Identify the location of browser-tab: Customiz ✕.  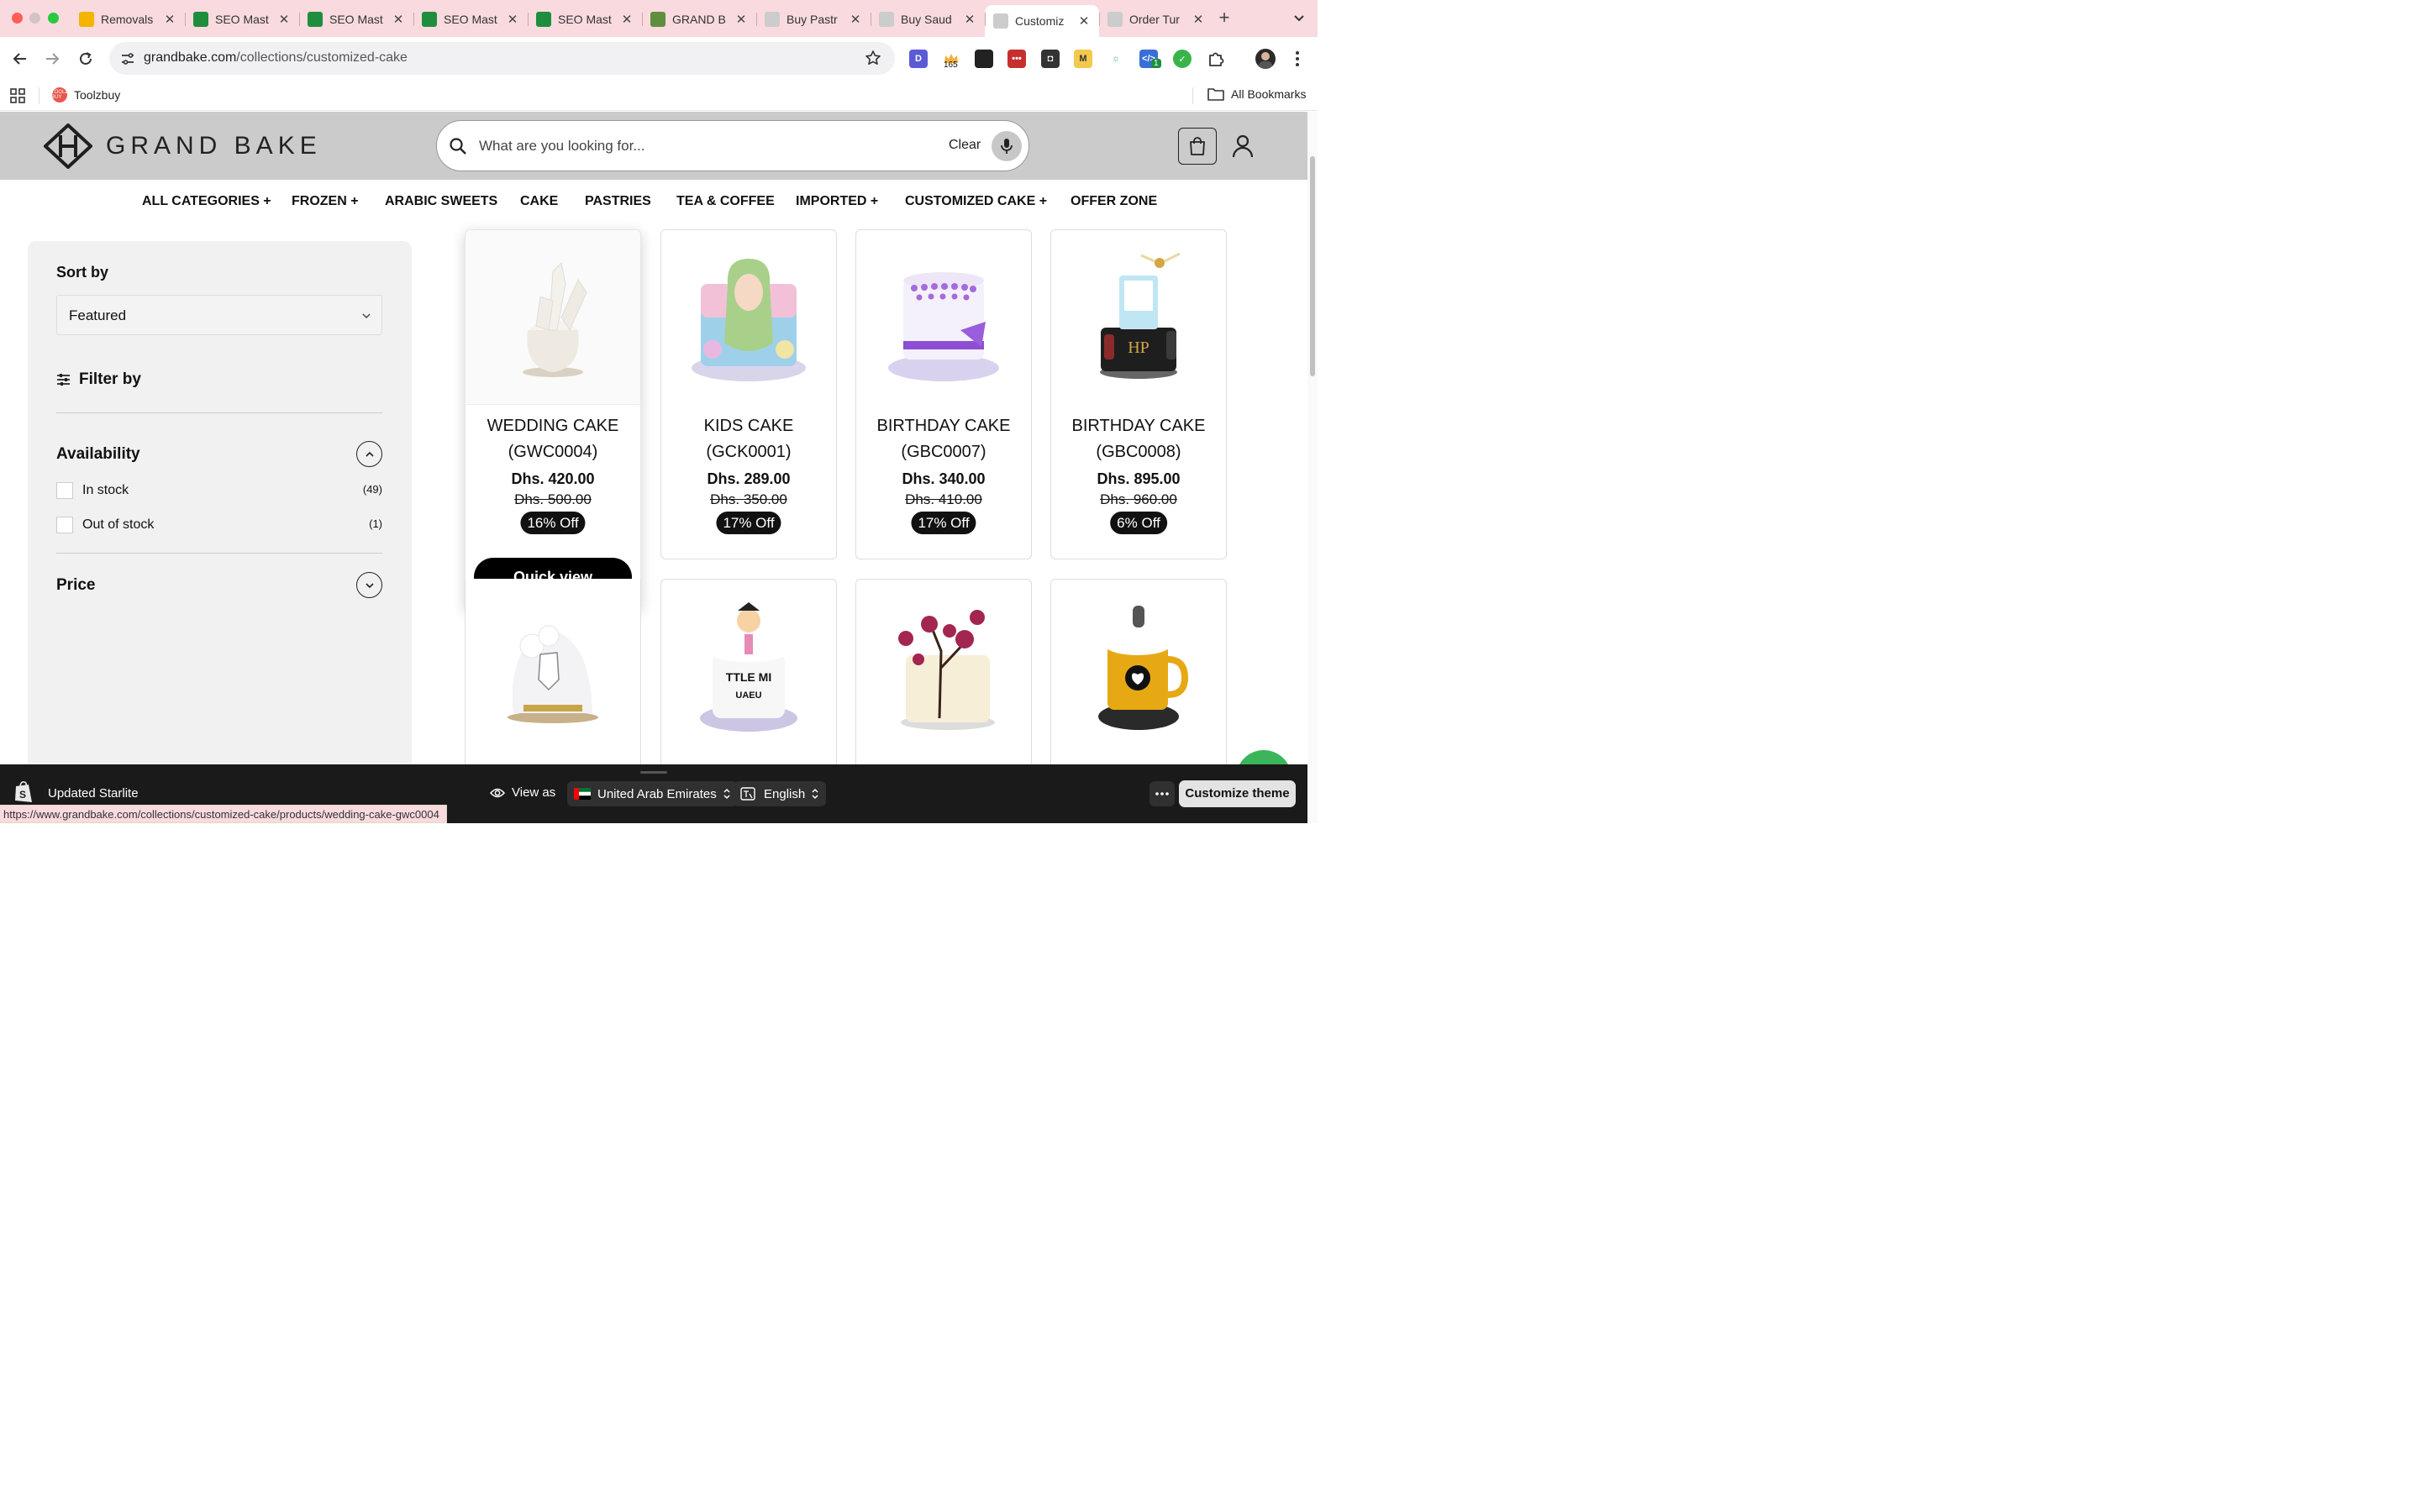
(1042, 21).